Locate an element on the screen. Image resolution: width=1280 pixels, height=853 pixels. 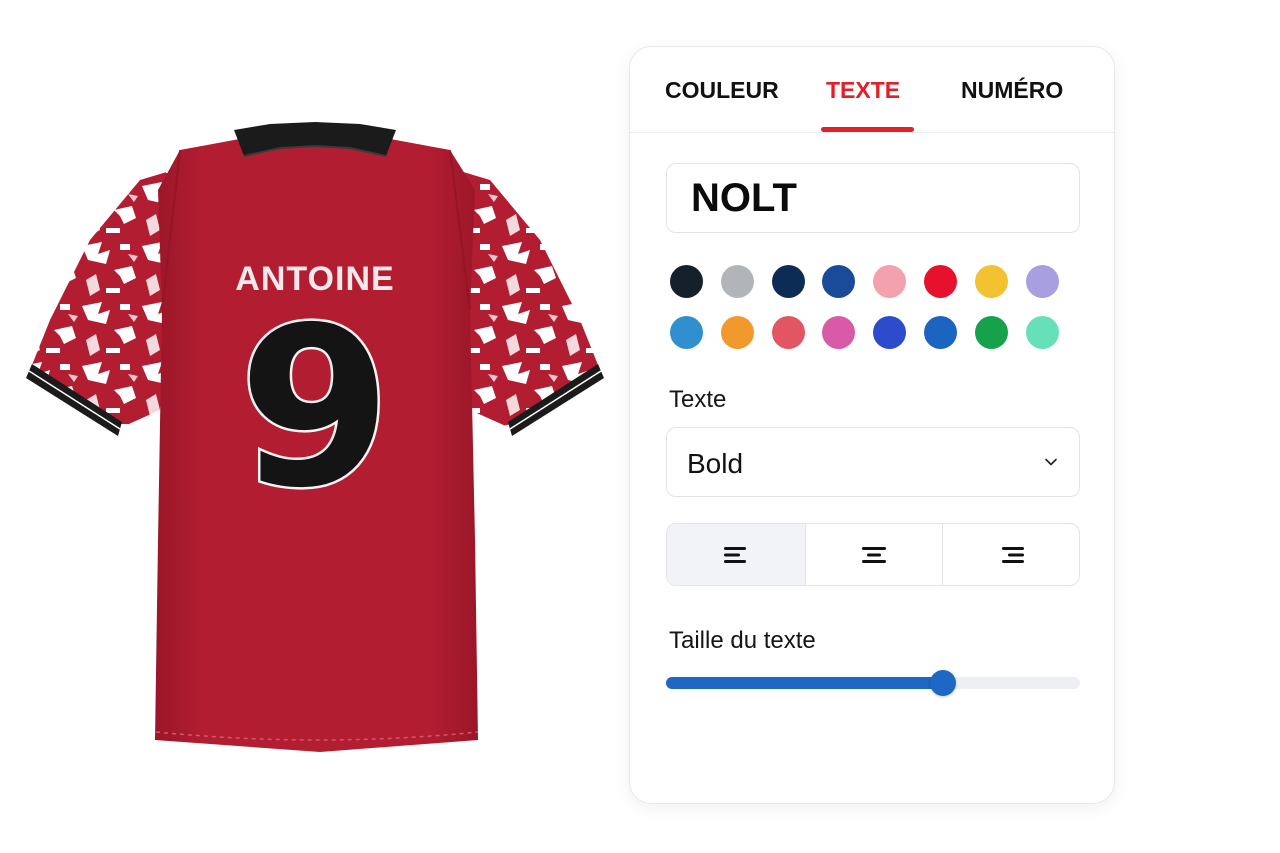
text-size-slider is located at coordinates (873, 683).